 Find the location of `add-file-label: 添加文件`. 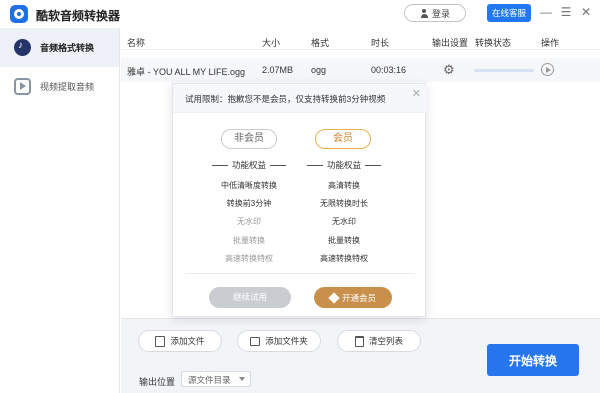

add-file-label: 添加文件 is located at coordinates (187, 341).